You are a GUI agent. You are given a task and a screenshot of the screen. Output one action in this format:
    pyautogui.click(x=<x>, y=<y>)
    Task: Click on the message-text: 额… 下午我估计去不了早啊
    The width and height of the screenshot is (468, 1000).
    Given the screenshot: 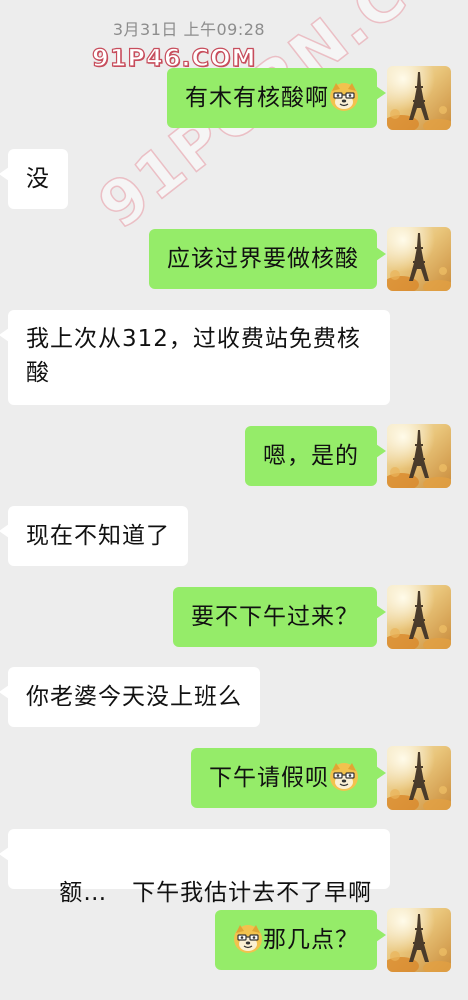 What is the action you would take?
    pyautogui.click(x=216, y=893)
    